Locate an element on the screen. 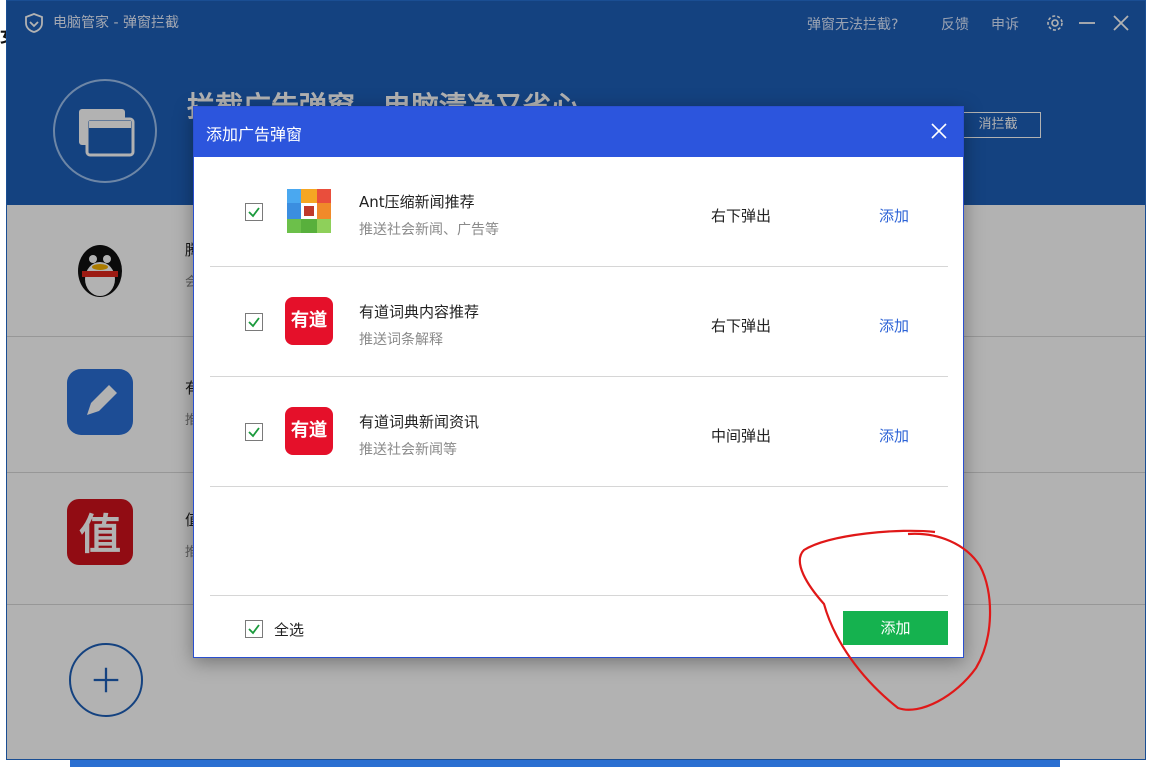 This screenshot has height=767, width=1149. item-desc: 推送社会新闻等 is located at coordinates (408, 450).